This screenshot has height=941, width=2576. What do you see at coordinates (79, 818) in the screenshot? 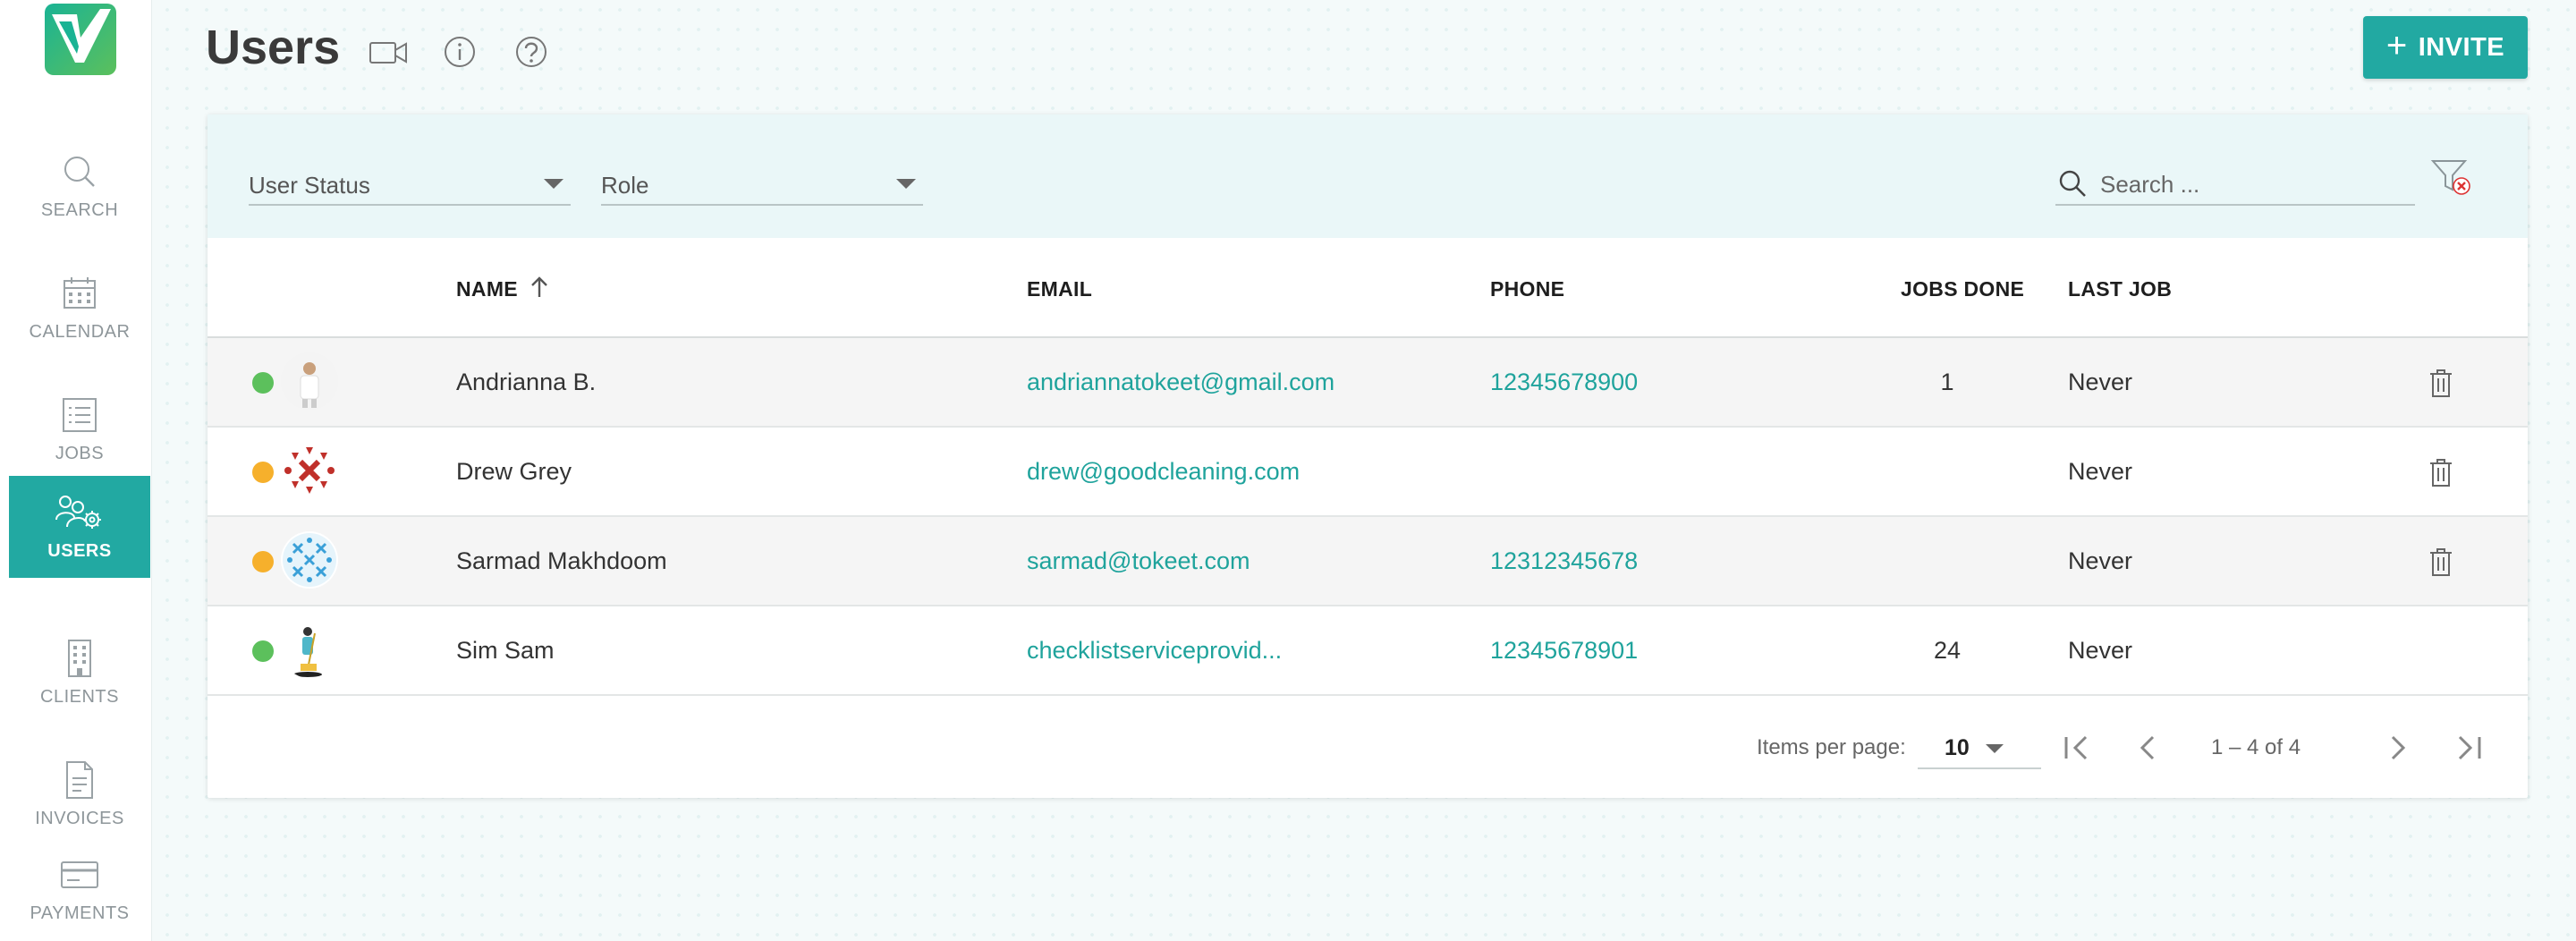
I see `sidebar-item-label: INVOICES` at bounding box center [79, 818].